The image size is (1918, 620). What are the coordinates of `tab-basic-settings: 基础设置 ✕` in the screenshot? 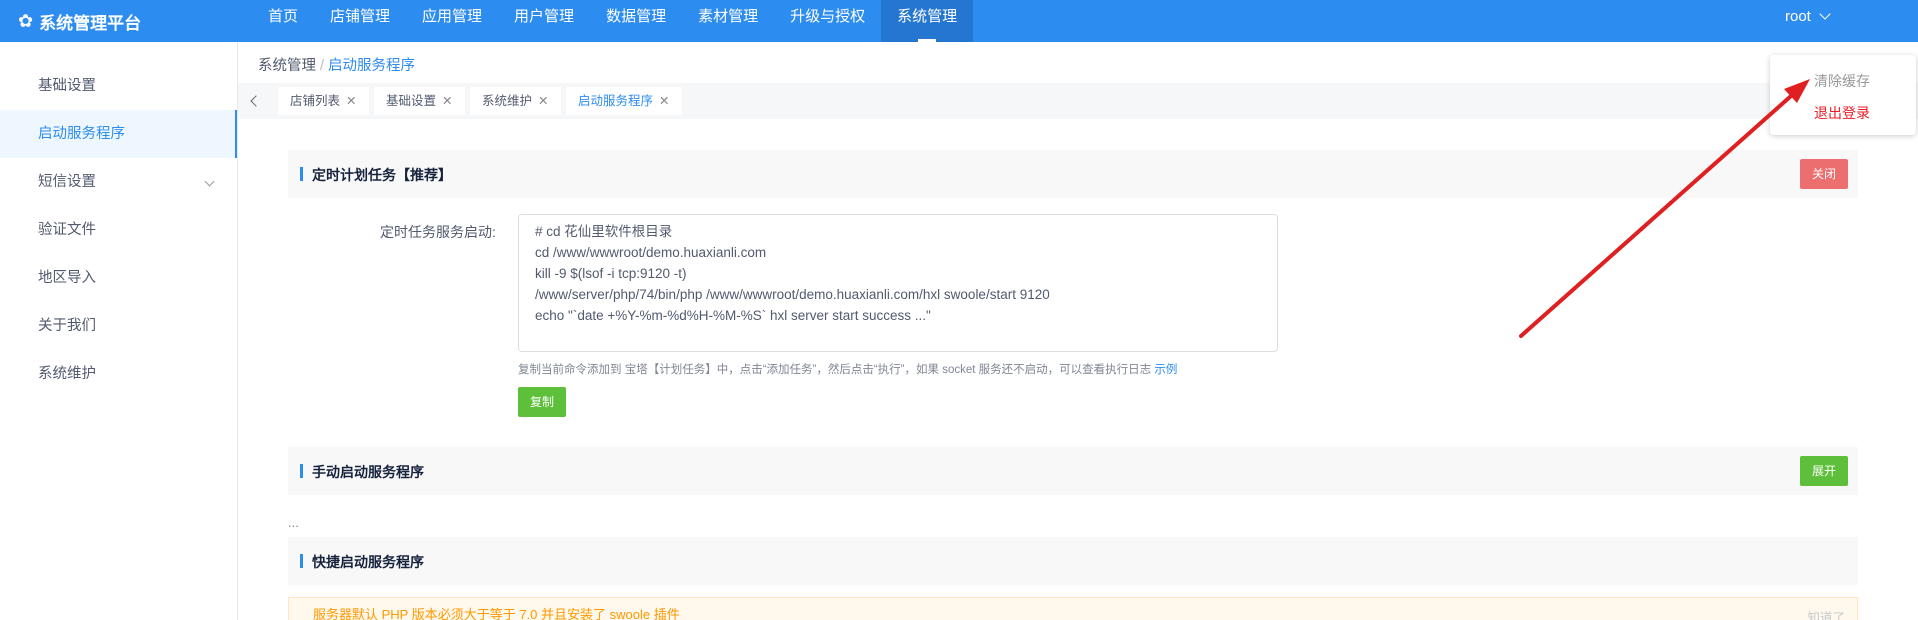 It's located at (419, 101).